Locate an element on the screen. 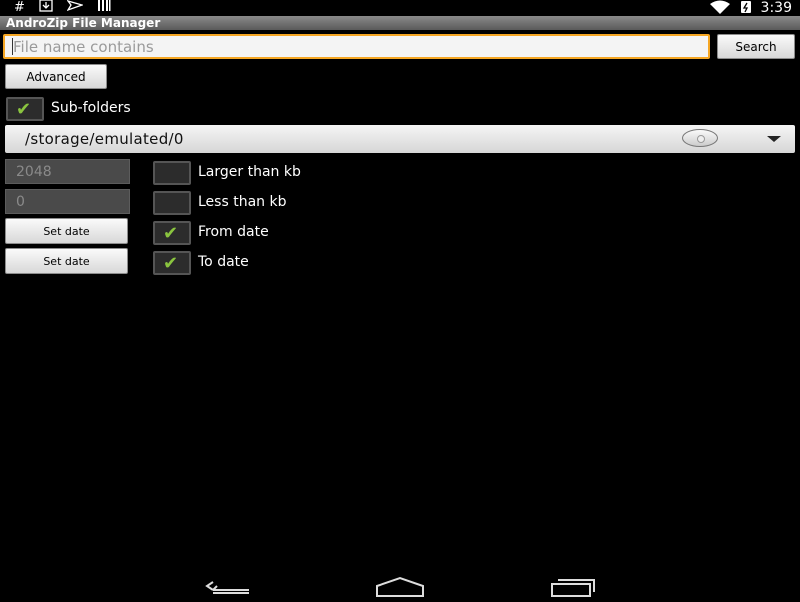  wifi-icon is located at coordinates (720, 9).